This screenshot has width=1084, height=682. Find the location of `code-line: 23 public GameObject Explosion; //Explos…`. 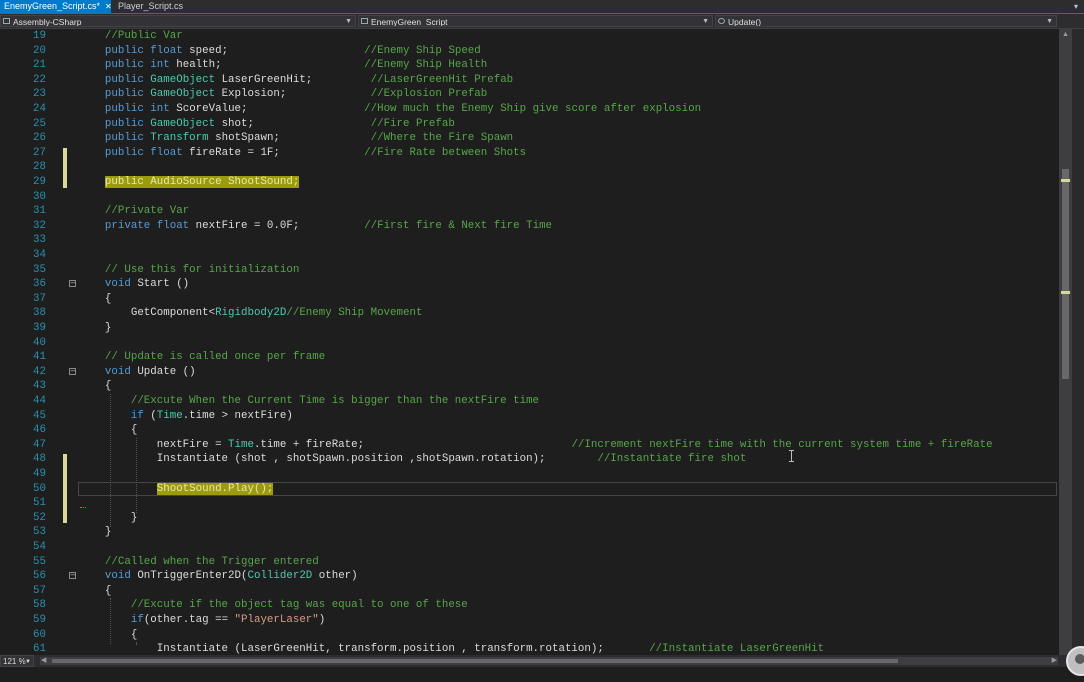

code-line: 23 public GameObject Explosion; //Explos… is located at coordinates (536, 94).